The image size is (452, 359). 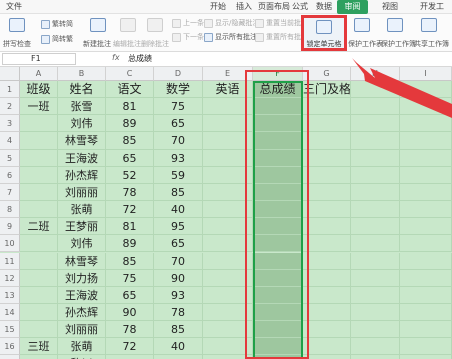 What do you see at coordinates (10, 278) in the screenshot?
I see `row-header: 12` at bounding box center [10, 278].